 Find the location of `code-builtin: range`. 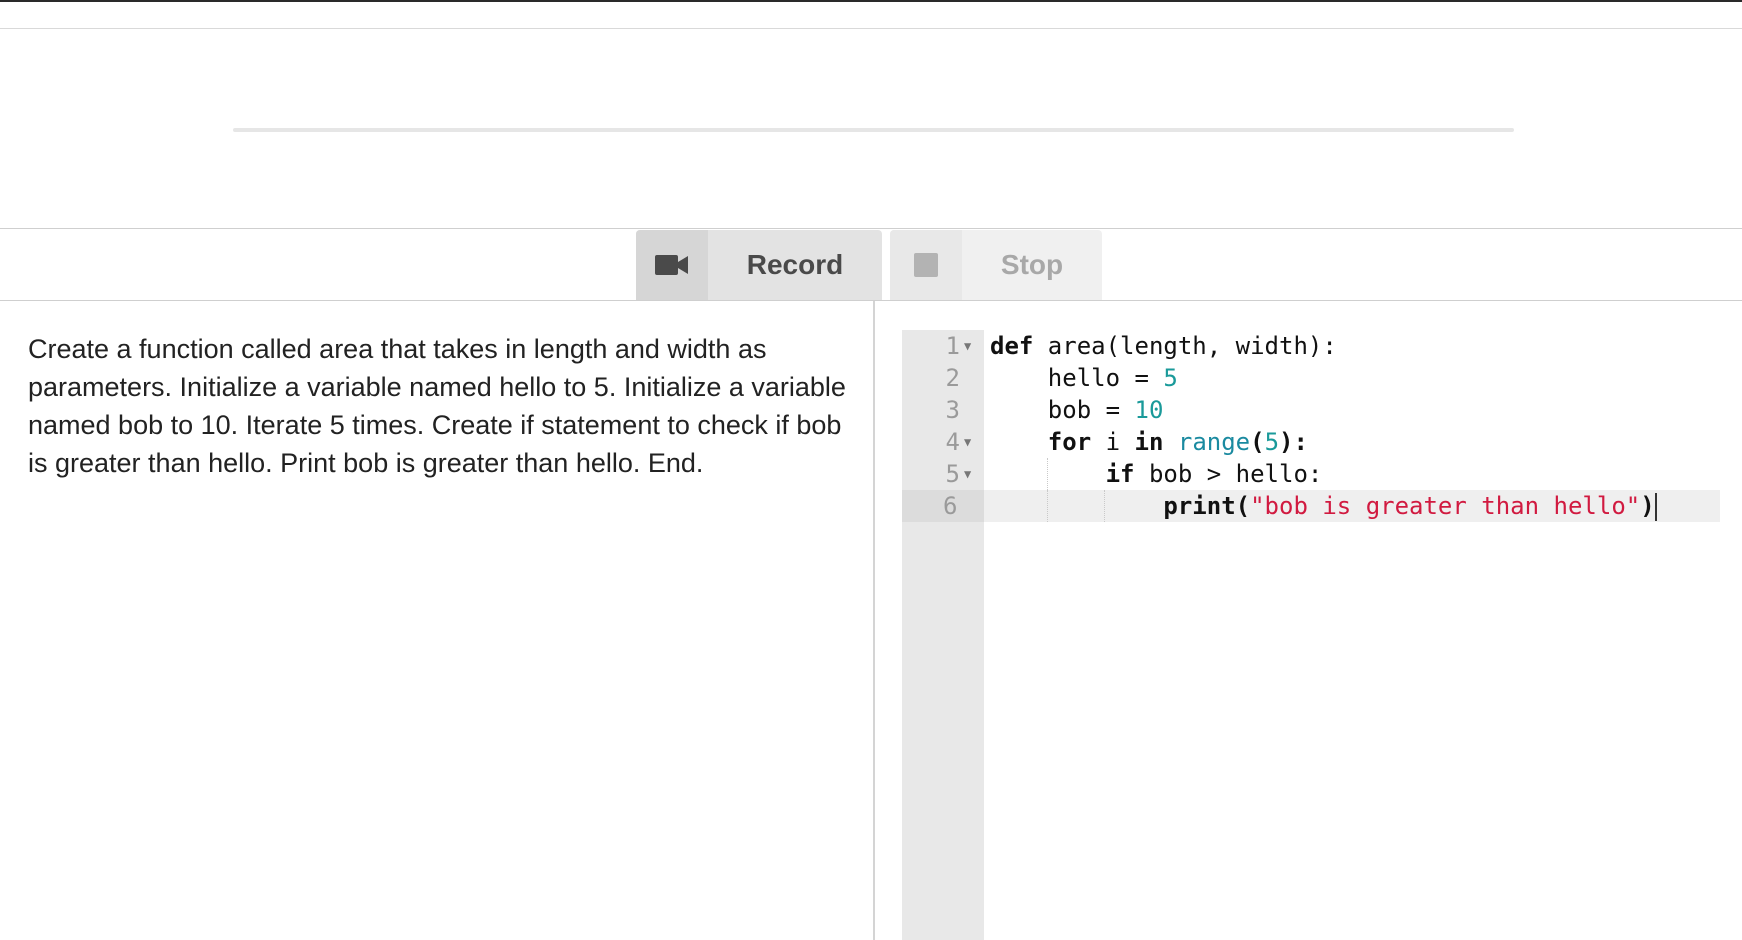

code-builtin: range is located at coordinates (1214, 442).